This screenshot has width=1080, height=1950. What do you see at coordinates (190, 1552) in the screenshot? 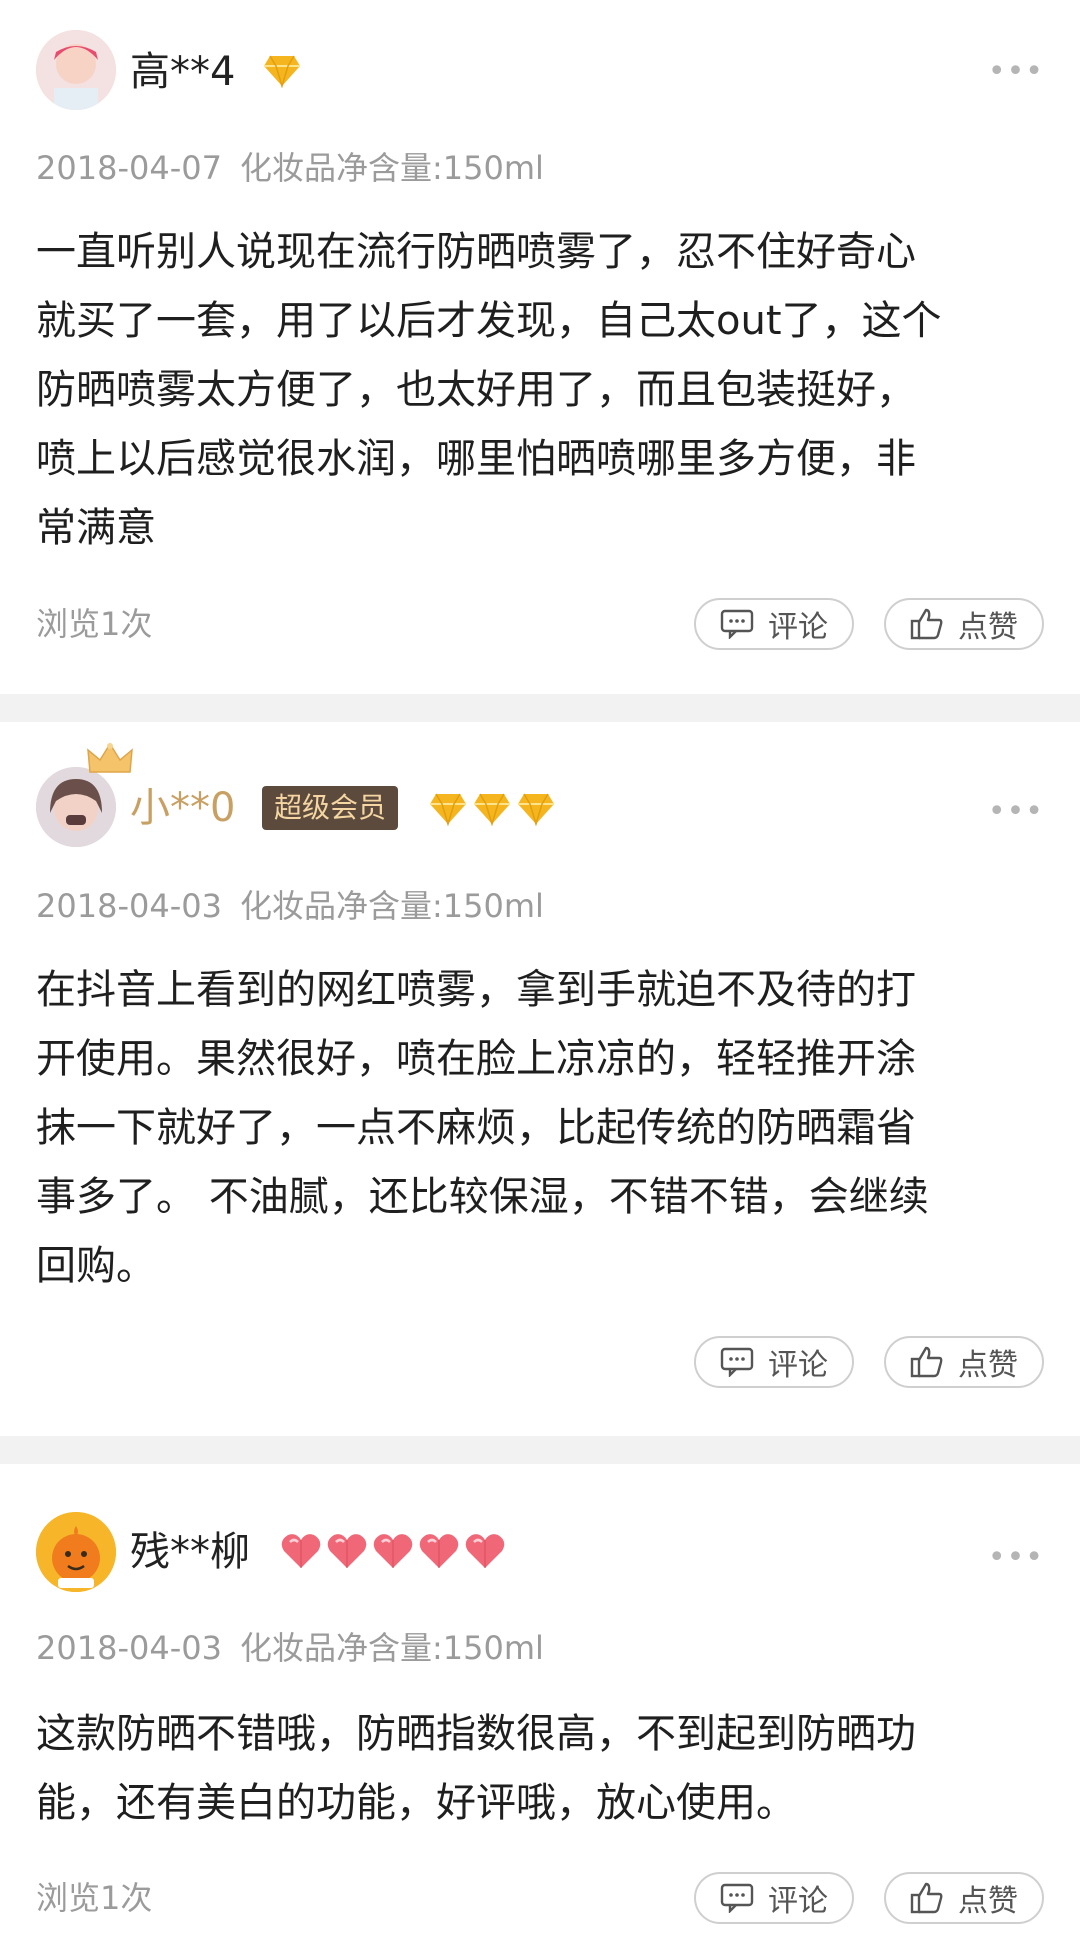
I see `username: 残**柳` at bounding box center [190, 1552].